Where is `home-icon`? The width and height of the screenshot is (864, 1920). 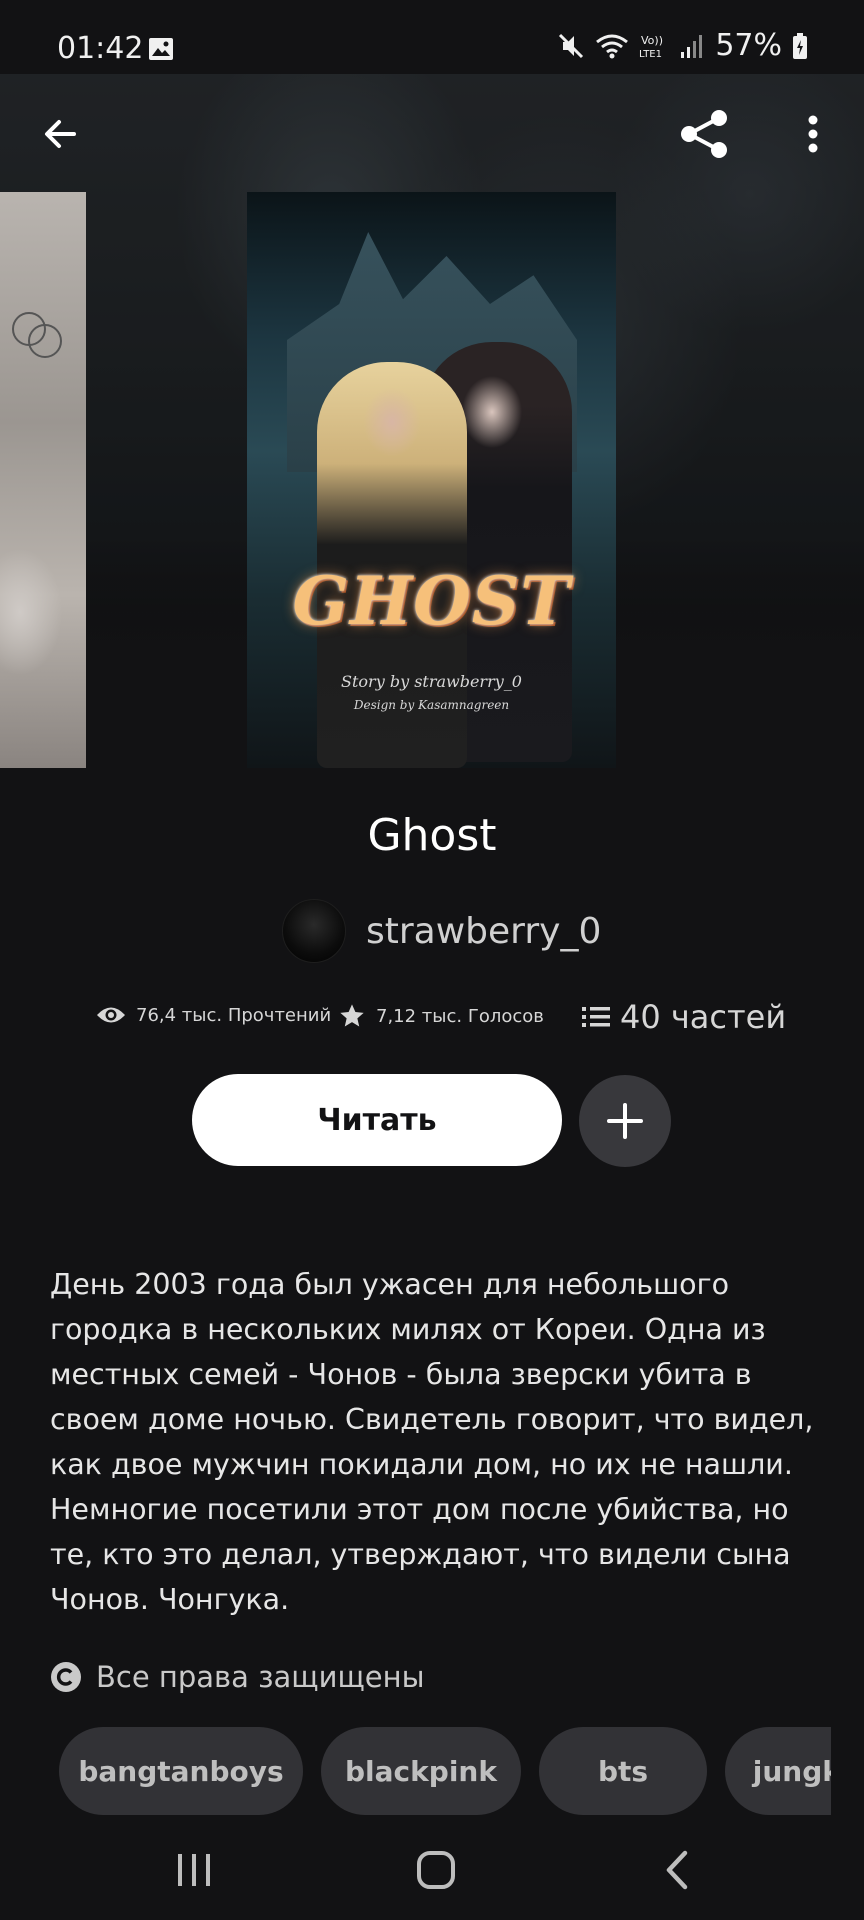
home-icon is located at coordinates (436, 1870).